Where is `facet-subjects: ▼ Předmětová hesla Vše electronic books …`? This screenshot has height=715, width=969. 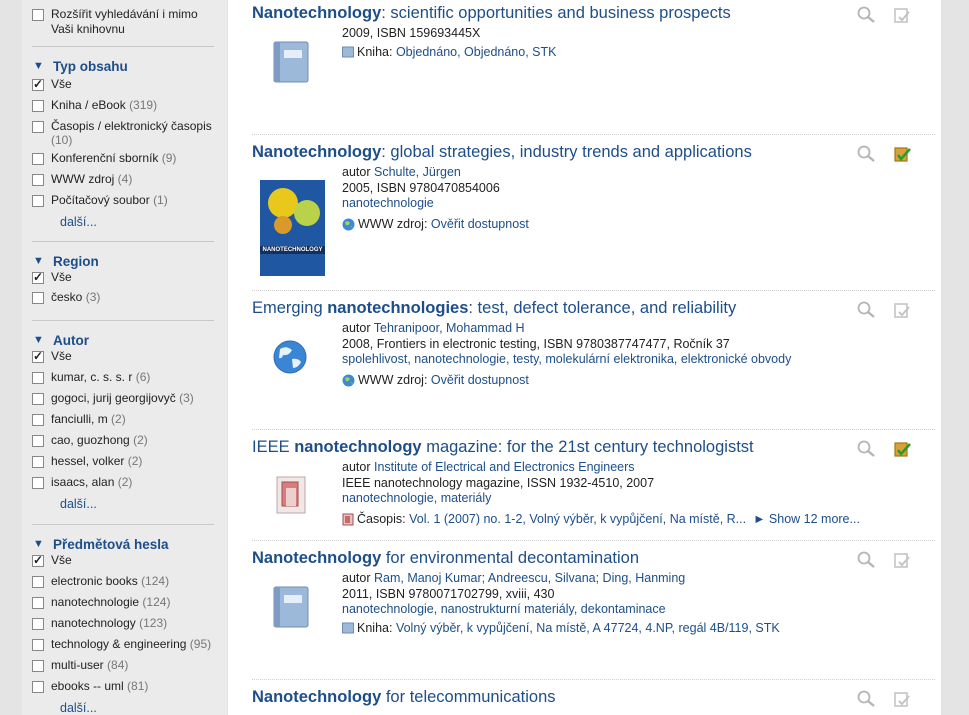 facet-subjects: ▼ Předmětová hesla Vše electronic books … is located at coordinates (123, 620).